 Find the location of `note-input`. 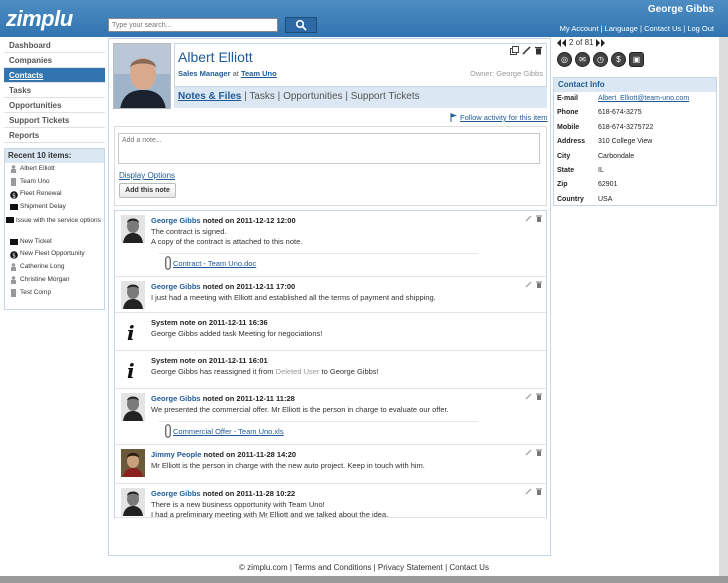

note-input is located at coordinates (329, 148).